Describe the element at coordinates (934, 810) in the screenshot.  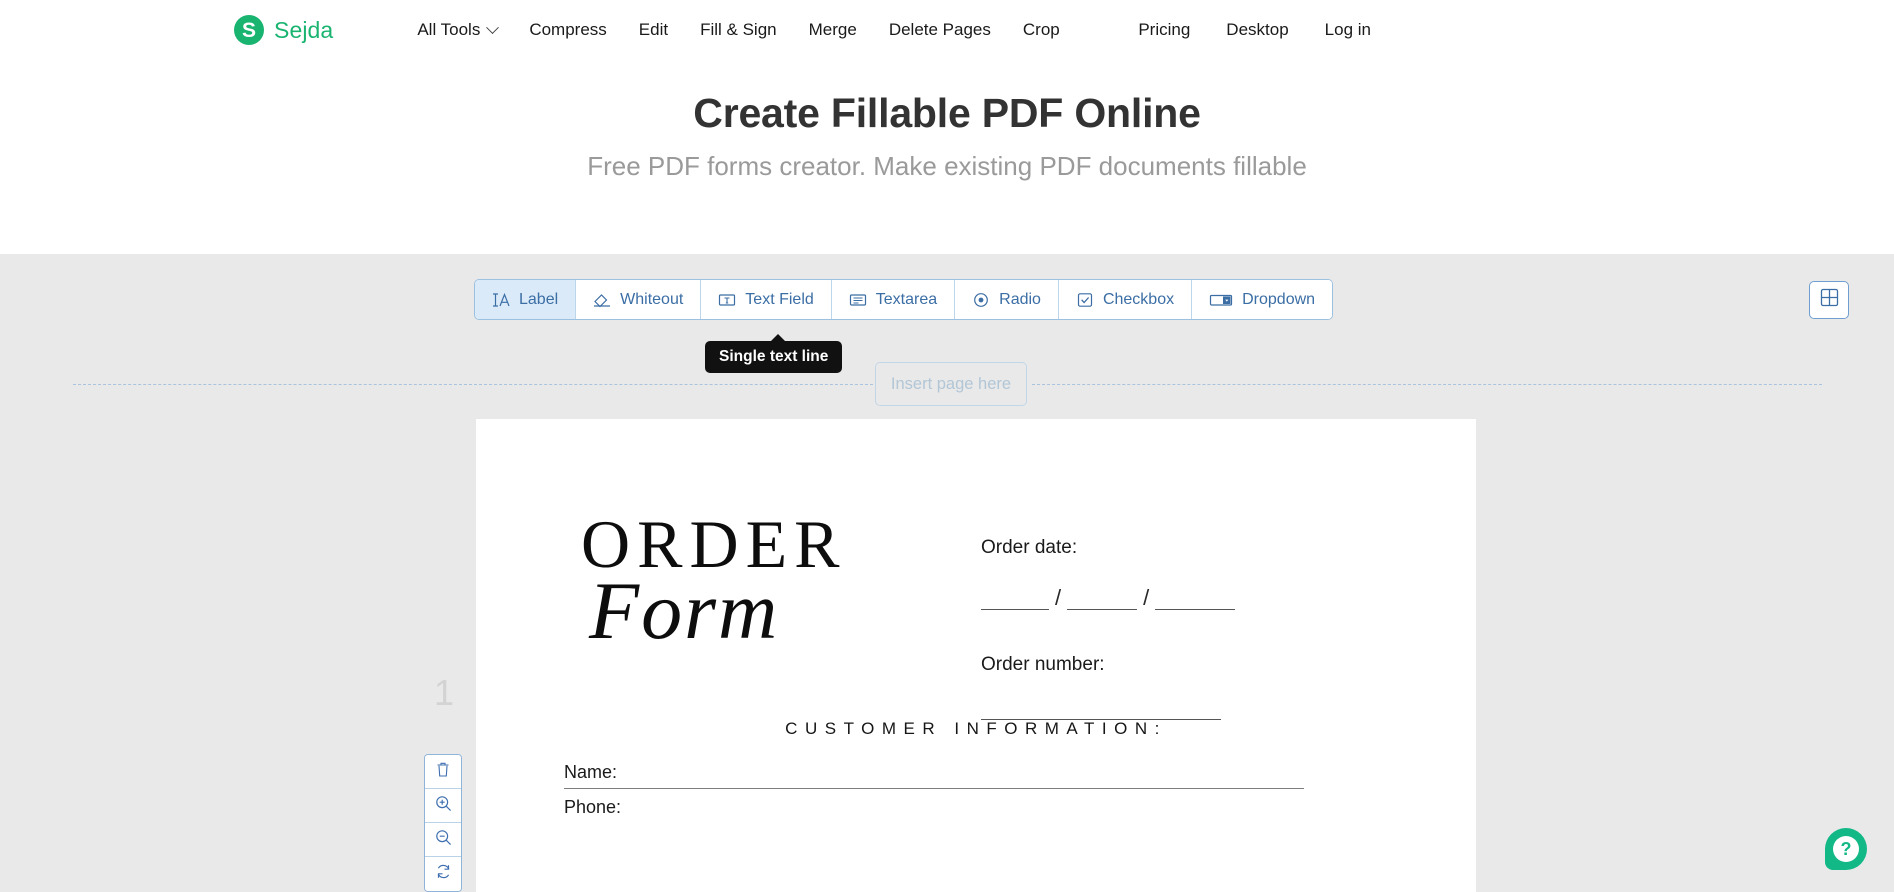
I see `document-field-phone: Phone:` at that location.